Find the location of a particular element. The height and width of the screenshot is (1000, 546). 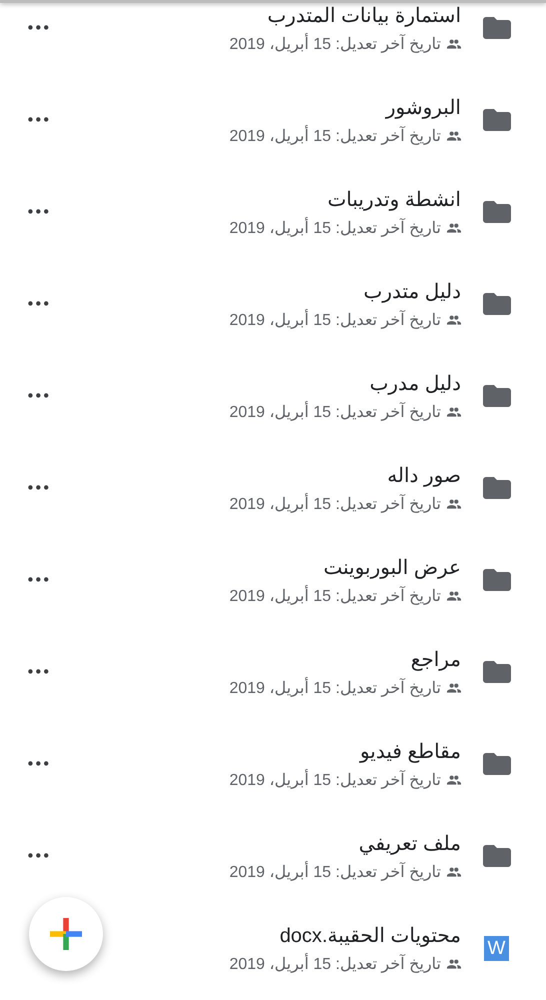

file-name: عرض البوربوينت is located at coordinates (392, 567).